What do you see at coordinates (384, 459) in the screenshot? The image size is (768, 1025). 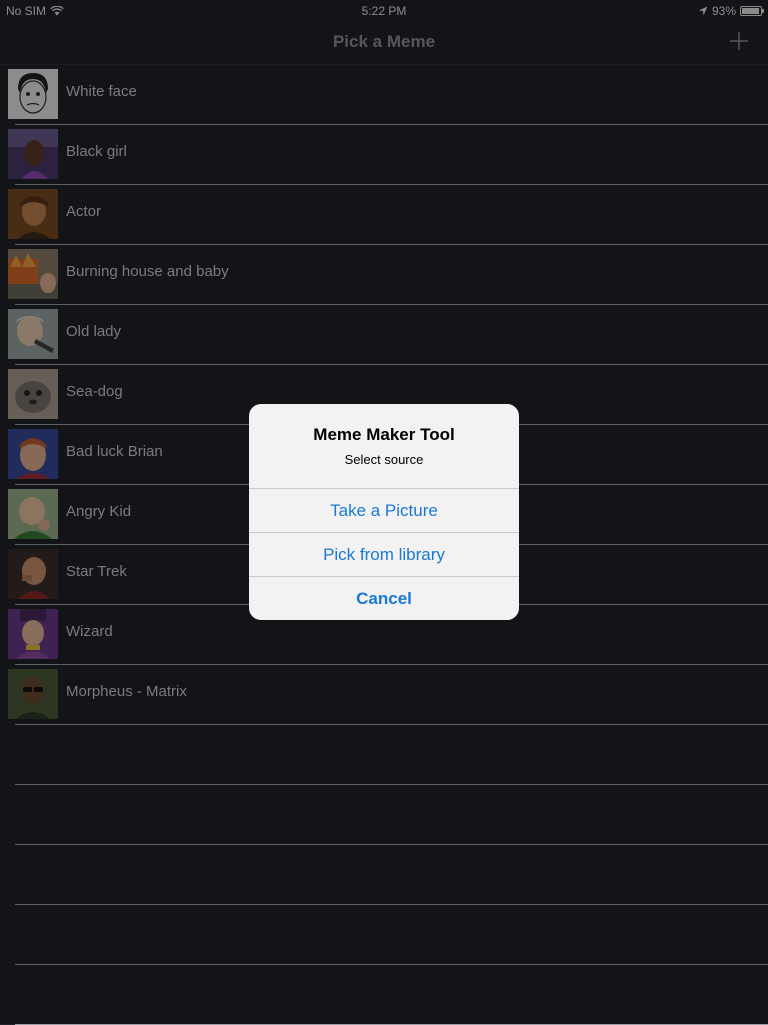 I see `alert-message: Select source` at bounding box center [384, 459].